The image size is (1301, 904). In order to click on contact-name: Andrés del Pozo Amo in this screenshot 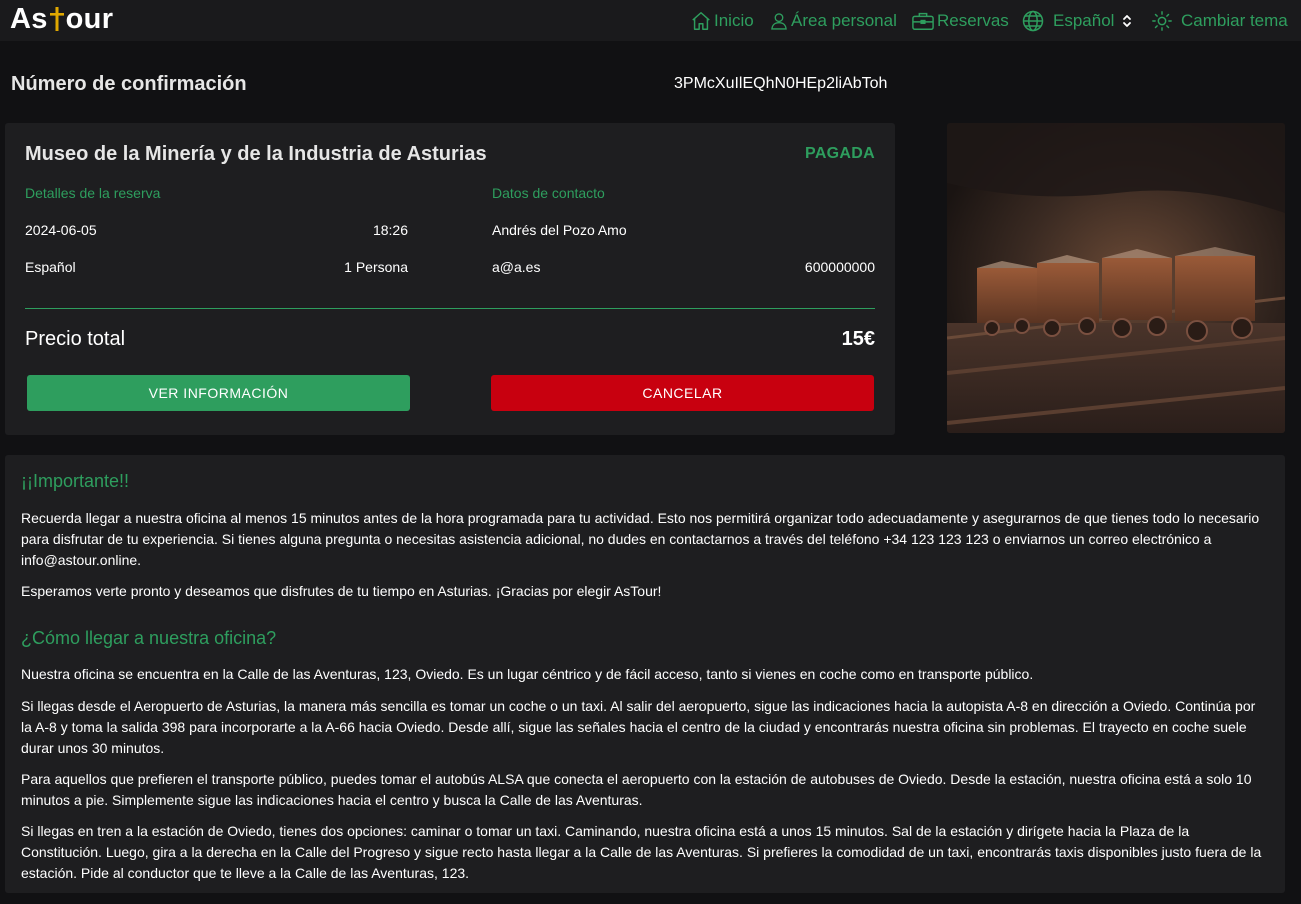, I will do `click(559, 230)`.